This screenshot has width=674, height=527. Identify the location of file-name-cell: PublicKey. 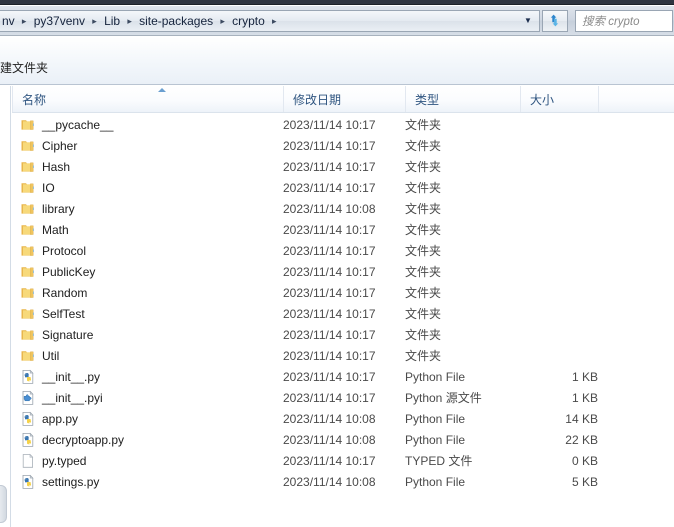
(57, 271).